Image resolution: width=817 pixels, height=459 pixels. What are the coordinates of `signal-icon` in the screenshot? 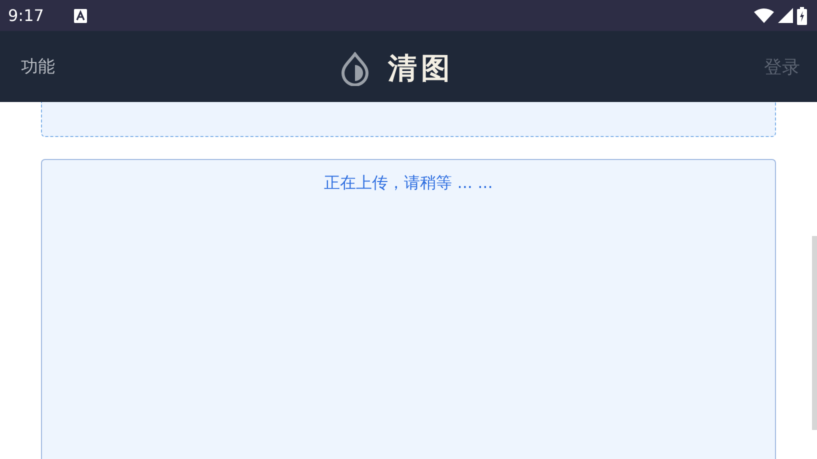 It's located at (785, 15).